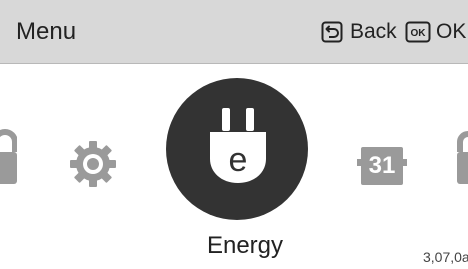 This screenshot has height=269, width=468. What do you see at coordinates (46, 31) in the screenshot?
I see `page-title: Menu` at bounding box center [46, 31].